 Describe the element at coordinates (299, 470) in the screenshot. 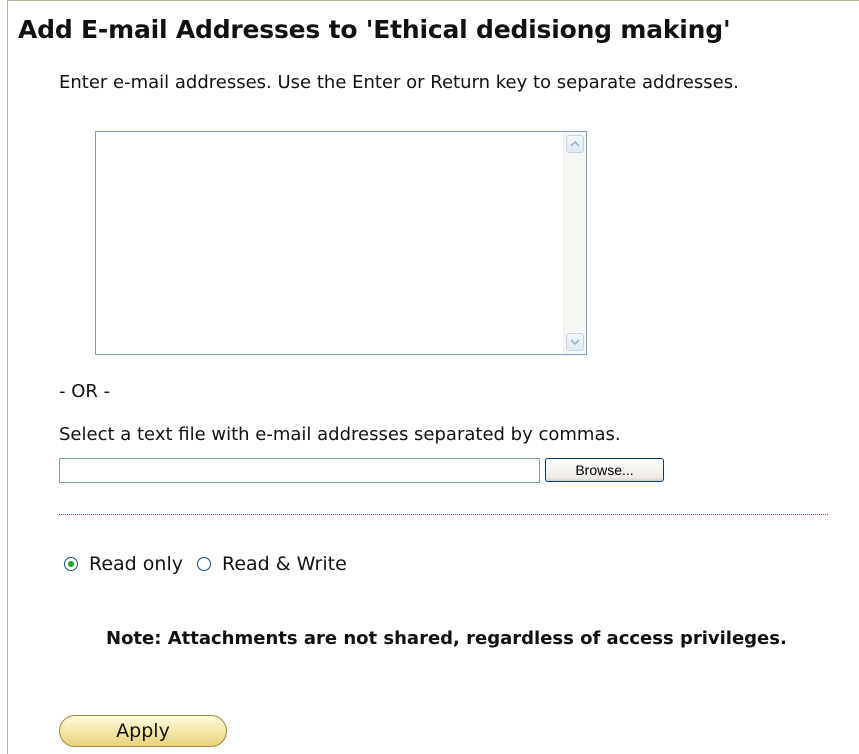

I see `file-path-input` at that location.